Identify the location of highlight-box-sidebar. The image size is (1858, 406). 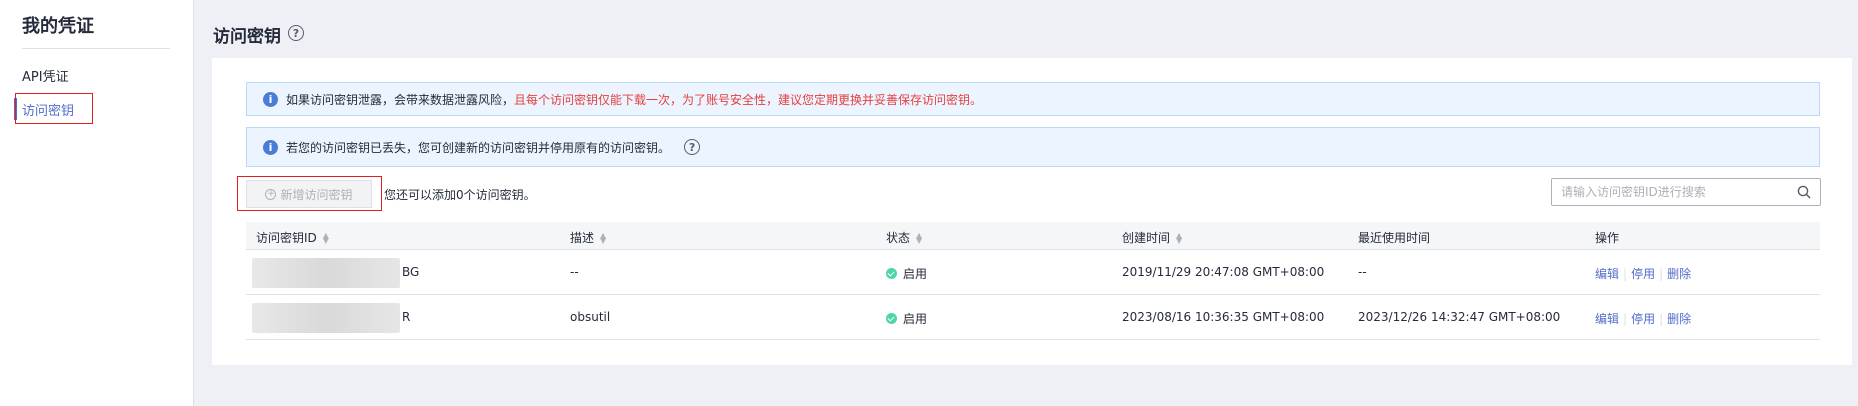
(54, 108).